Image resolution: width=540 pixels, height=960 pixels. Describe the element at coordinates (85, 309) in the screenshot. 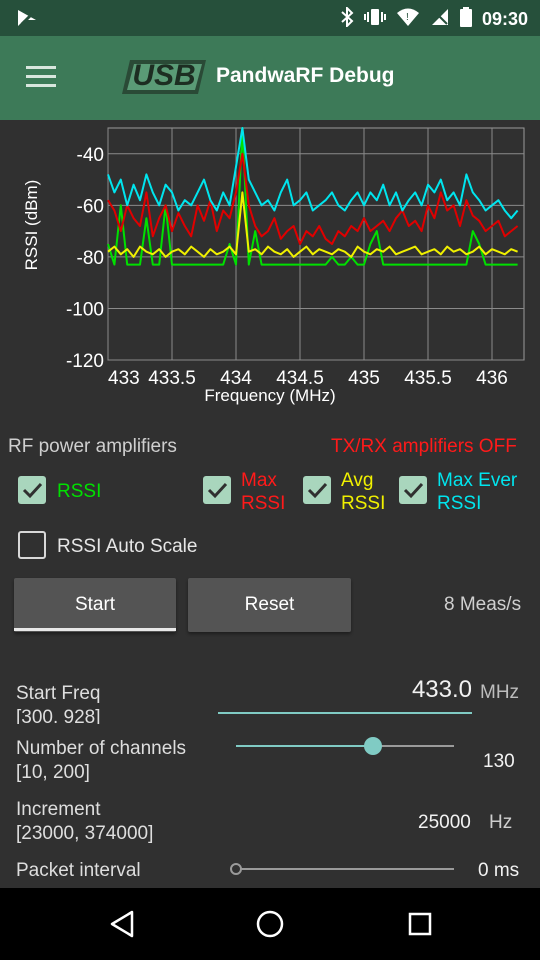

I see `y-tick-label: -100` at that location.